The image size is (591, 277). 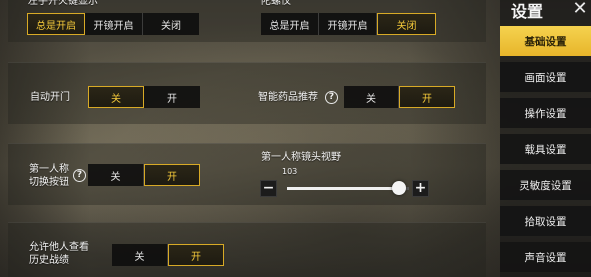 What do you see at coordinates (116, 175) in the screenshot?
I see `fpp-button-option-off: 关` at bounding box center [116, 175].